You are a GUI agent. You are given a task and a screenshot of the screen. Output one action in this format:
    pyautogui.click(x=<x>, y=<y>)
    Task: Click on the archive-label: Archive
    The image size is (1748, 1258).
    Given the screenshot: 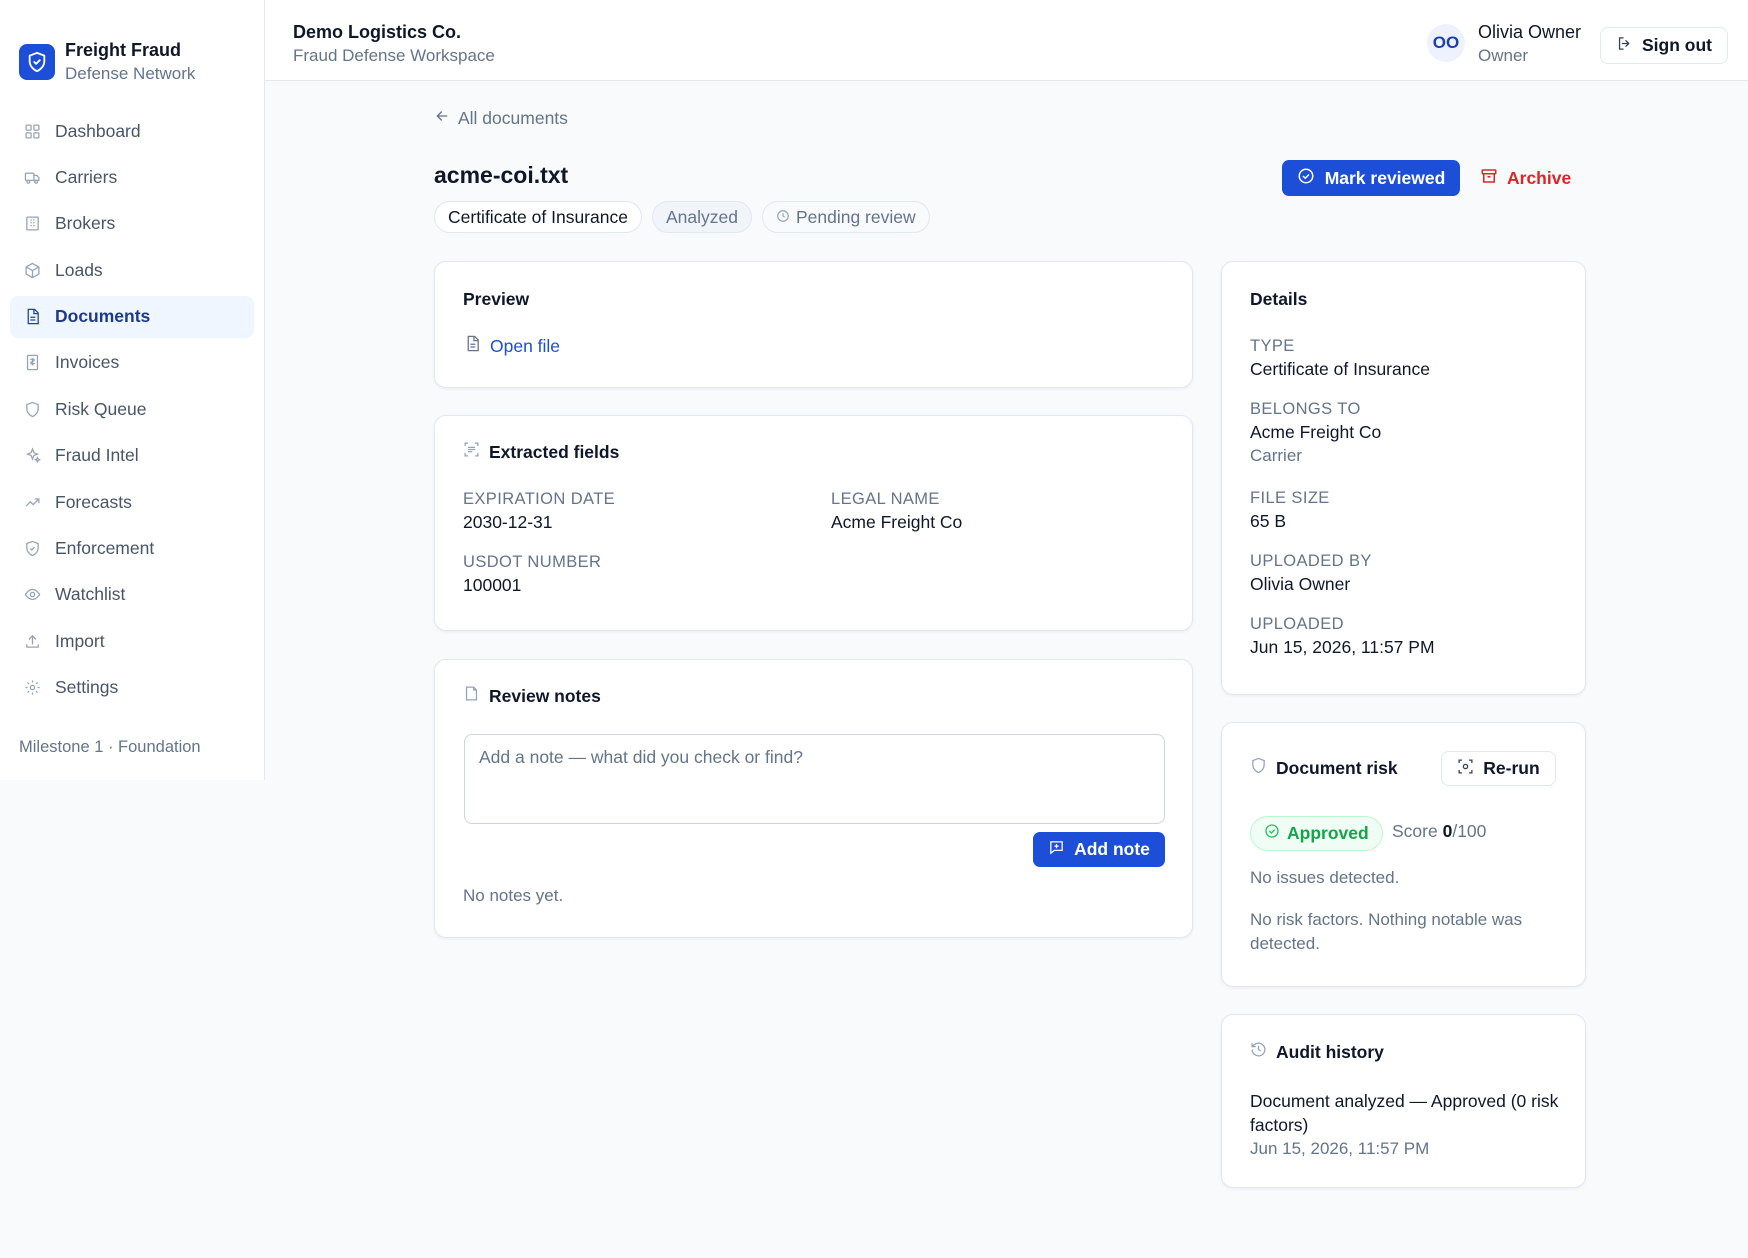 What is the action you would take?
    pyautogui.click(x=1539, y=177)
    